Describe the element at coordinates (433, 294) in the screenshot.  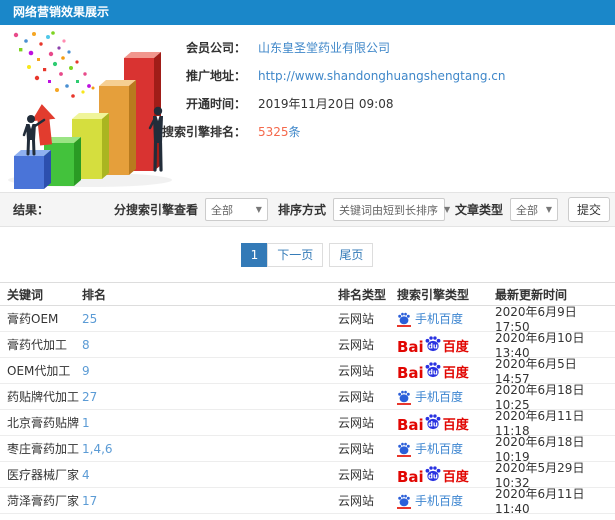
I see `col-header-engine-type: 搜索引擎类型` at that location.